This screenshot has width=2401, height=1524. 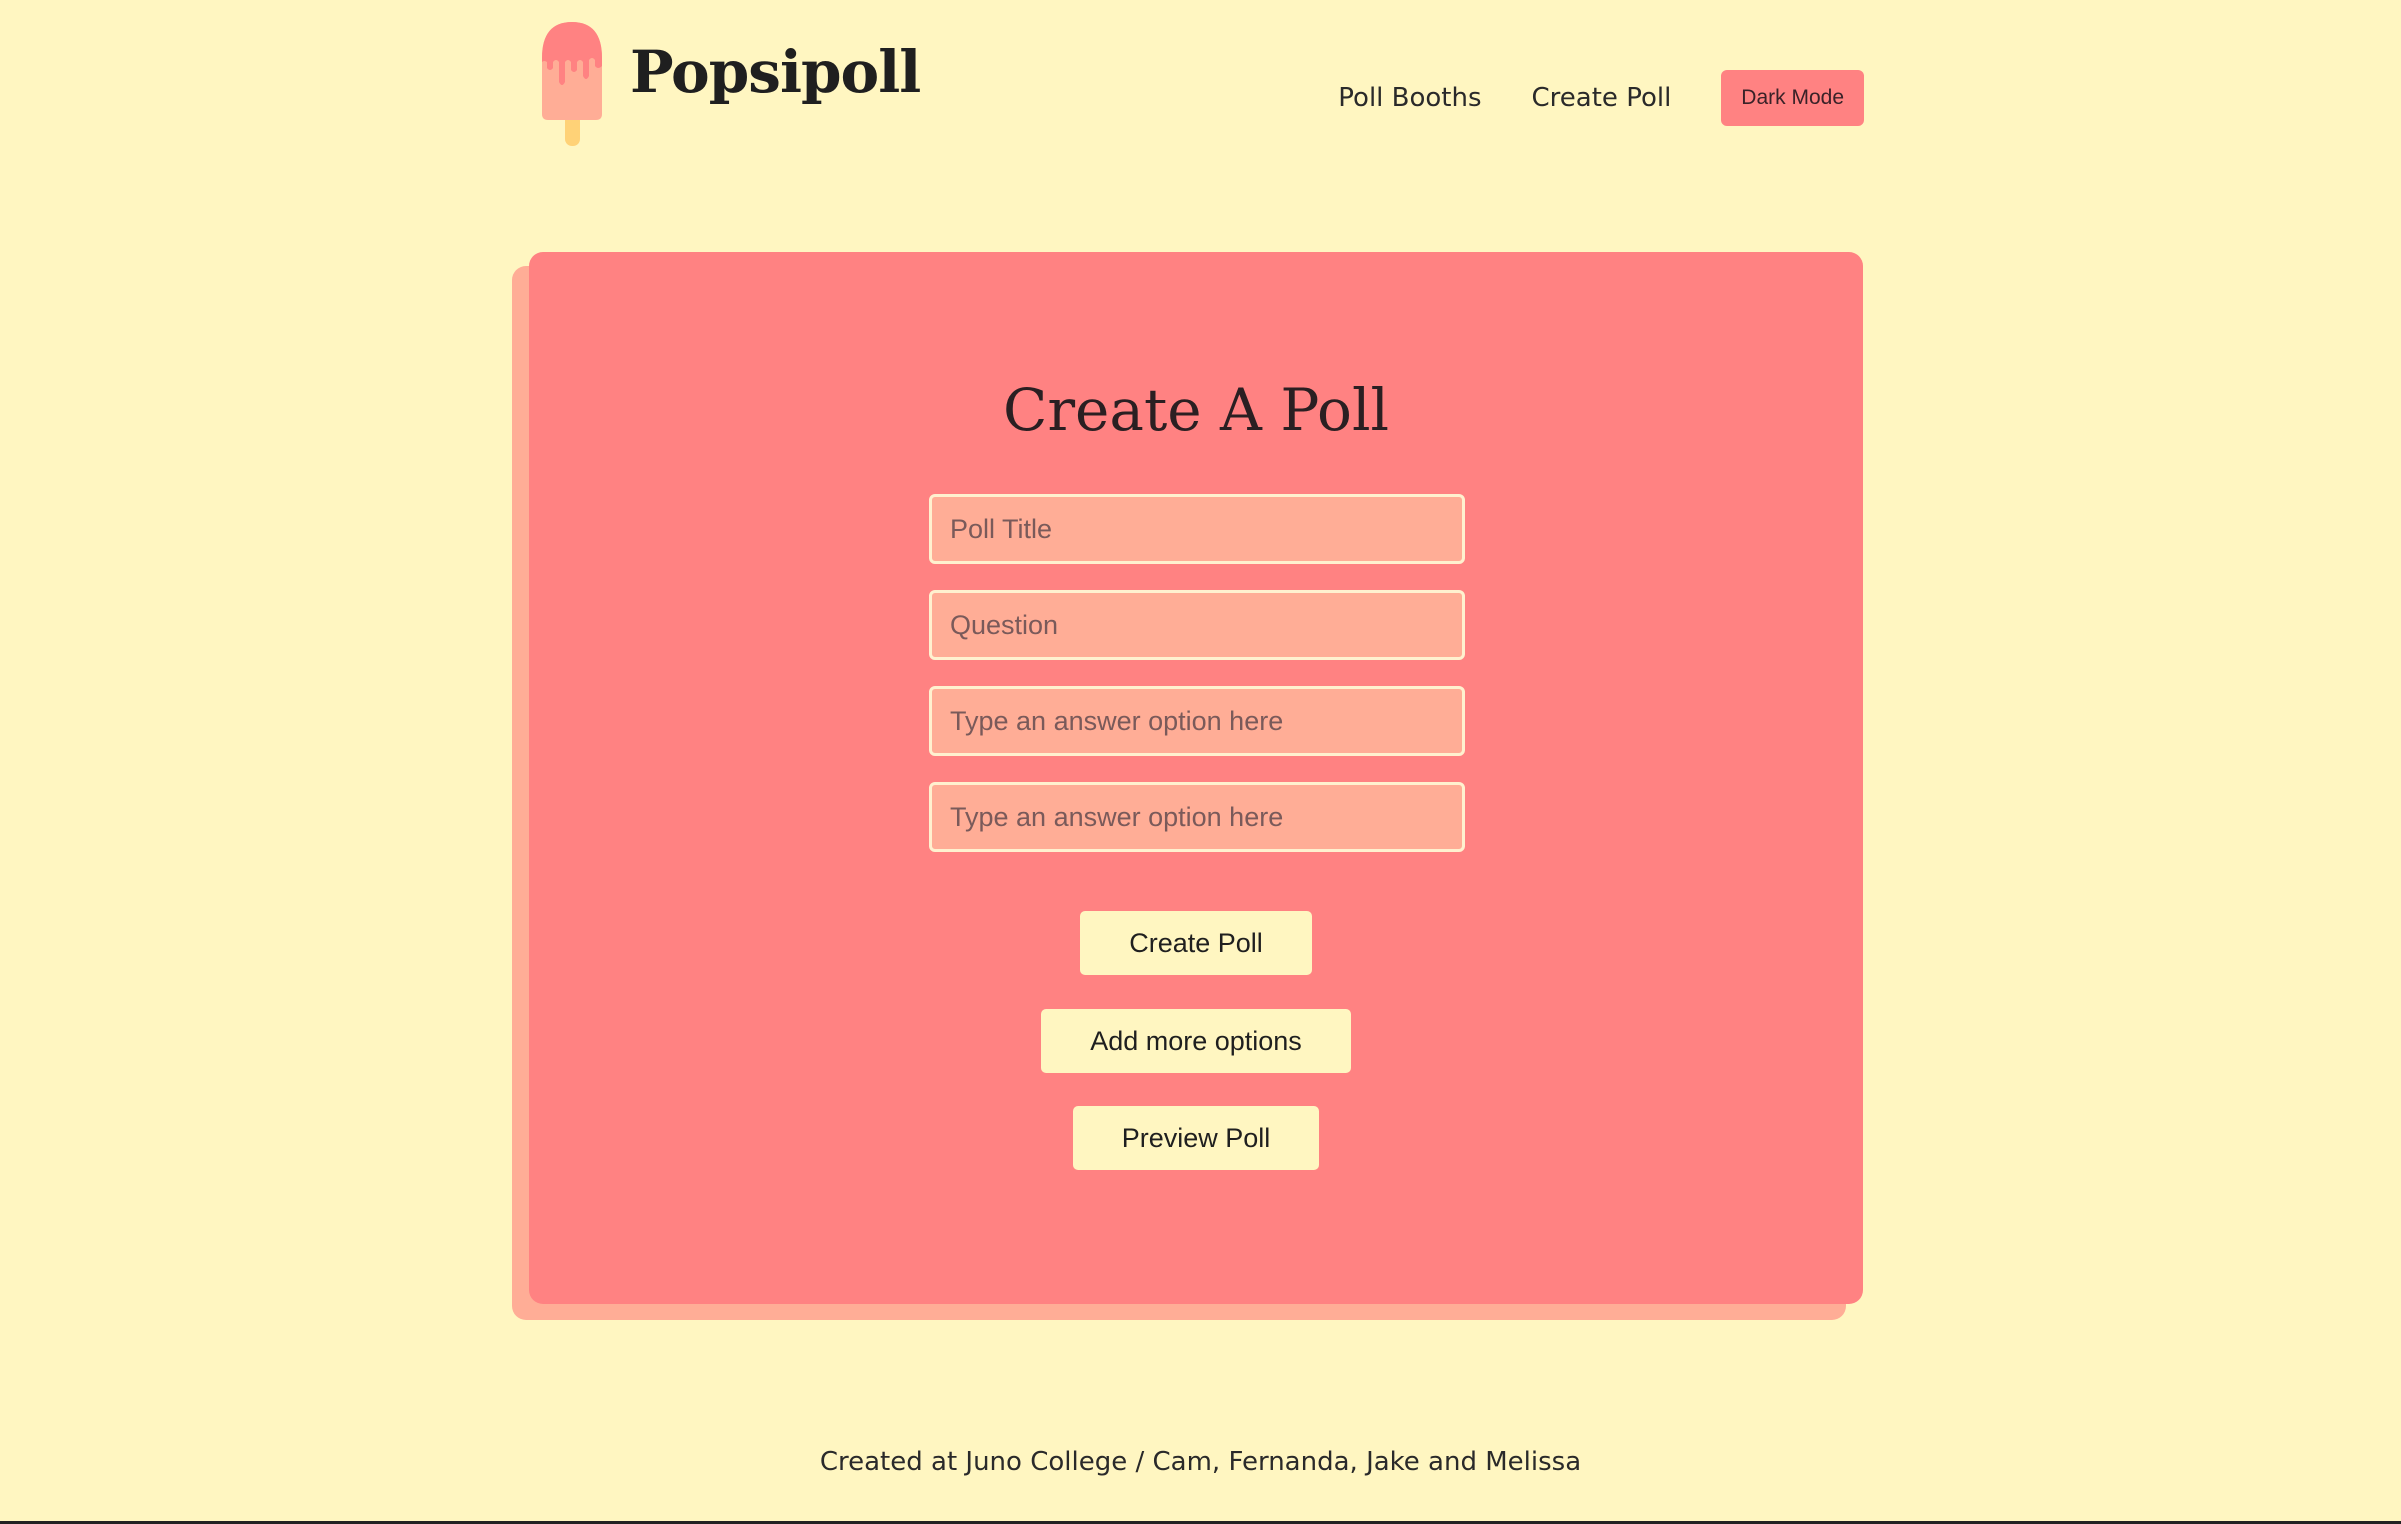 I want to click on poll-title-input, so click(x=1197, y=529).